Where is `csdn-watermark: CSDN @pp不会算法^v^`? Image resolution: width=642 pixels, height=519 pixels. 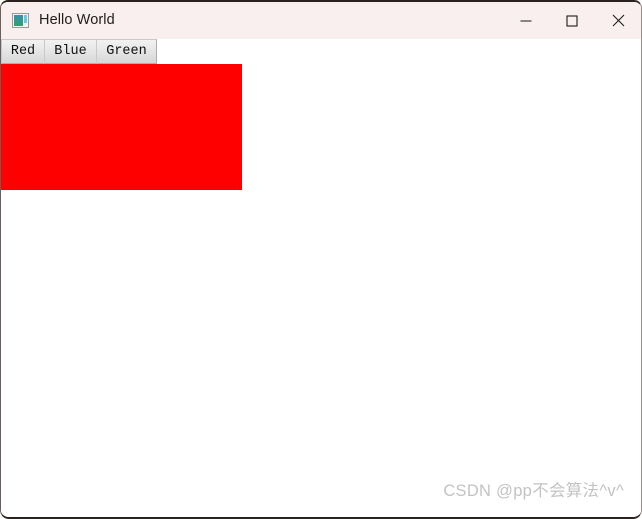
csdn-watermark: CSDN @pp不会算法^v^ is located at coordinates (533, 491).